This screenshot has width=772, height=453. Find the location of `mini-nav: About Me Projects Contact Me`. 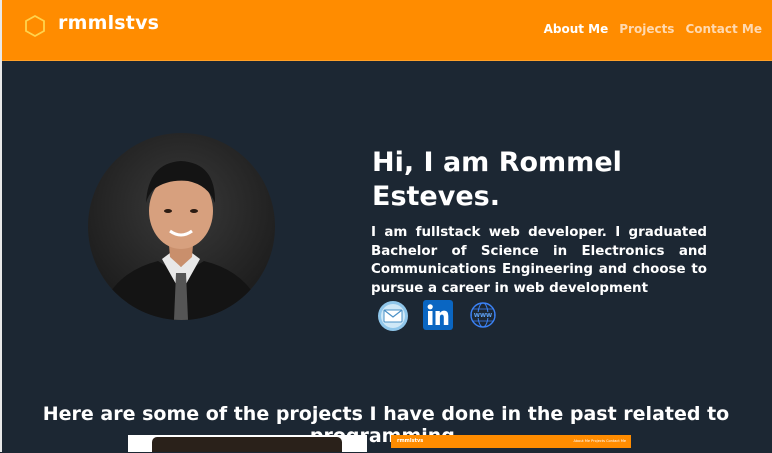

mini-nav: About Me Projects Contact Me is located at coordinates (599, 441).